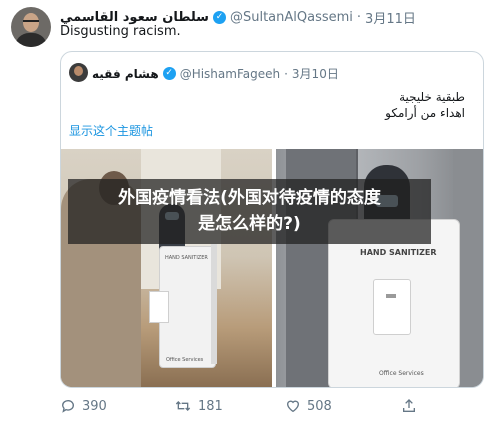  What do you see at coordinates (125, 74) in the screenshot?
I see `quoted-author-name: هشام فقيه` at bounding box center [125, 74].